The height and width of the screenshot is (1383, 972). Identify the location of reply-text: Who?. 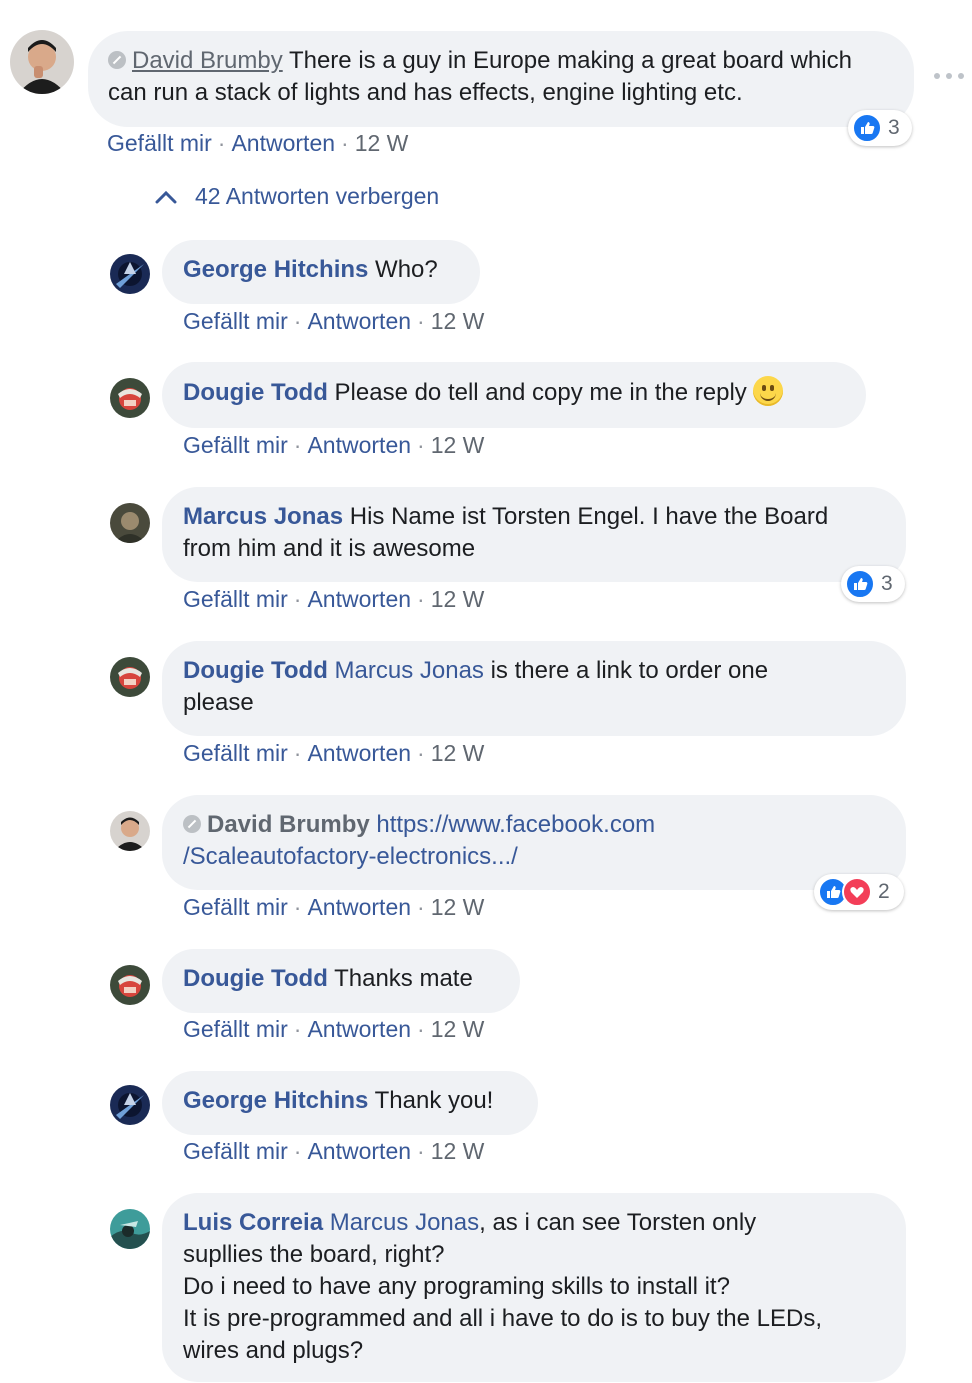
(406, 269).